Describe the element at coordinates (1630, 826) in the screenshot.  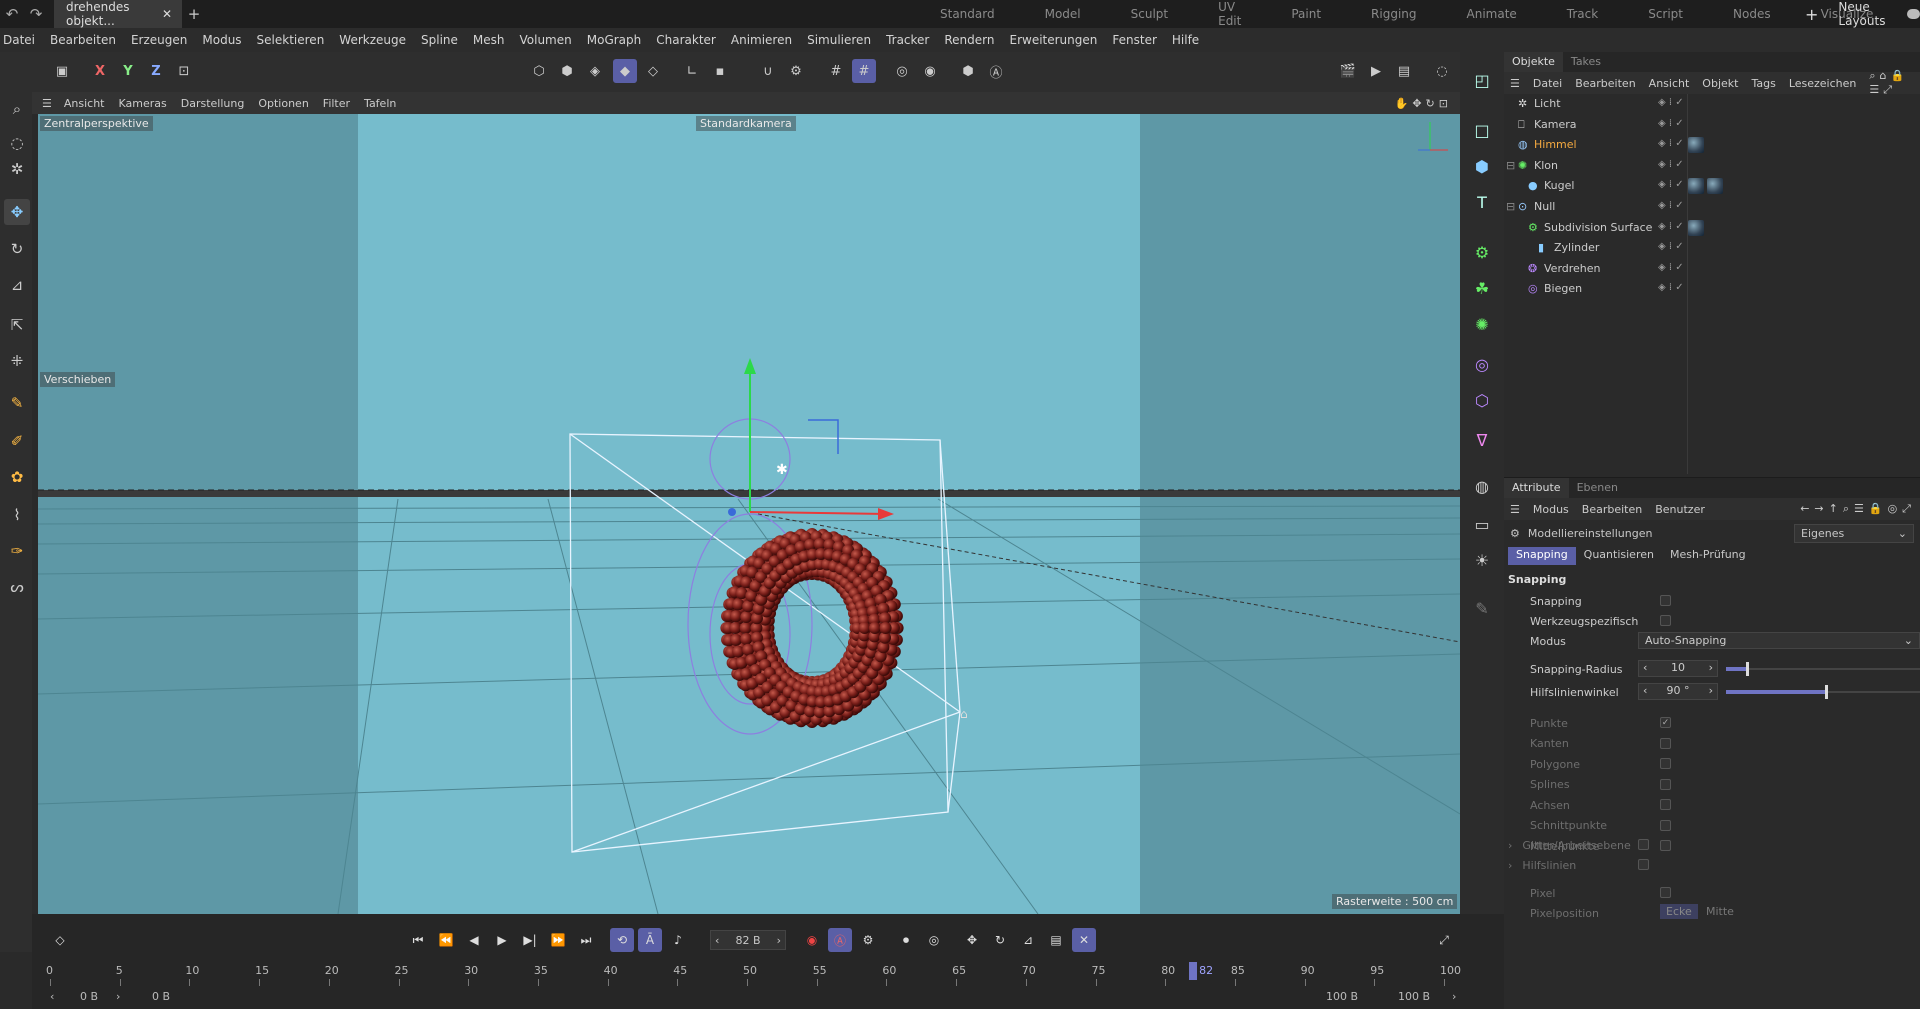
I see `snap-target-schnittpunkte: Schnittpunkte` at that location.